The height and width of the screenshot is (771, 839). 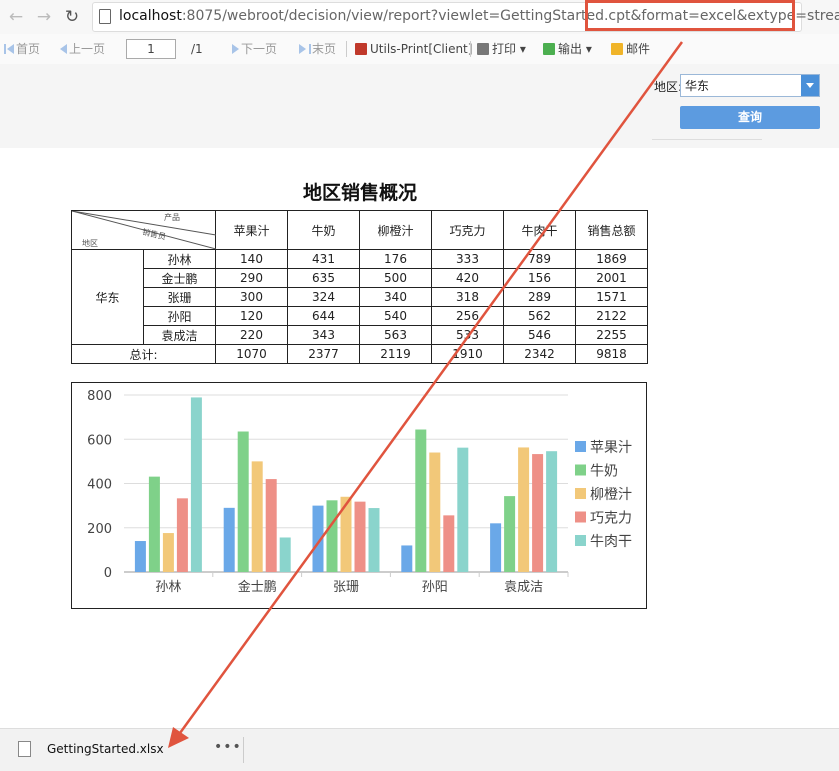 I want to click on total-cell: 1571, so click(x=611, y=297).